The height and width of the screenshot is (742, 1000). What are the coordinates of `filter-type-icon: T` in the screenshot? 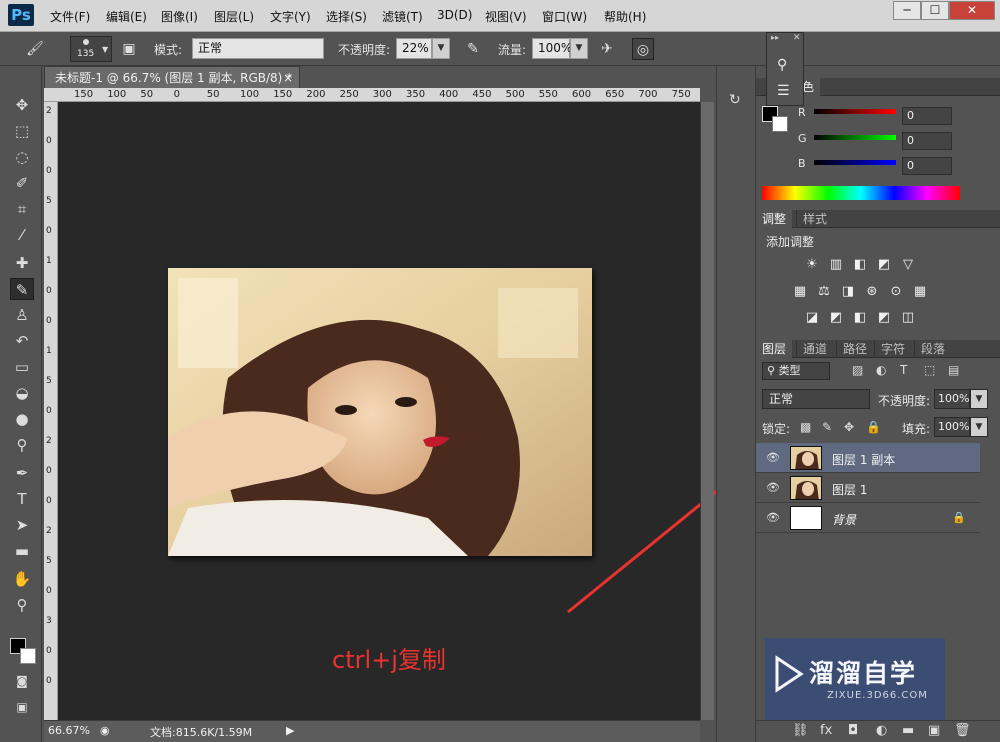 It's located at (903, 370).